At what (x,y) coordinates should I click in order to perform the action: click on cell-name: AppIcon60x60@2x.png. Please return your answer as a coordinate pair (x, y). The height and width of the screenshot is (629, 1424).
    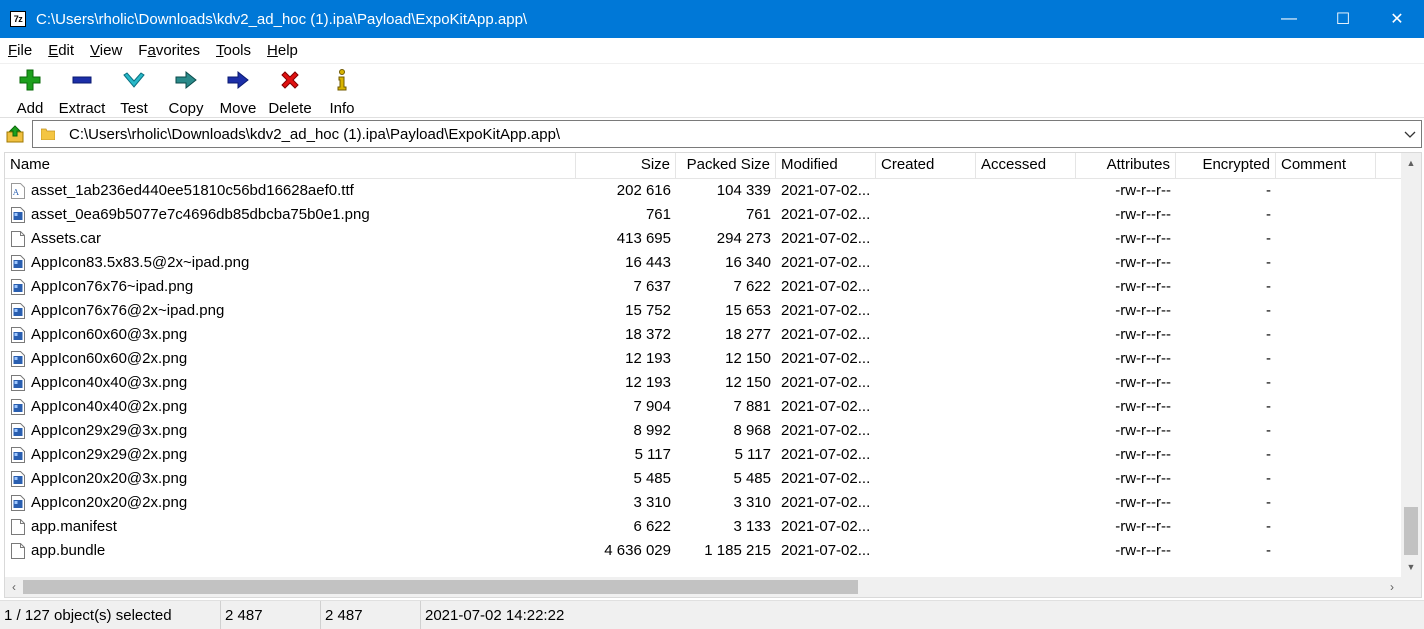
    Looking at the image, I should click on (290, 359).